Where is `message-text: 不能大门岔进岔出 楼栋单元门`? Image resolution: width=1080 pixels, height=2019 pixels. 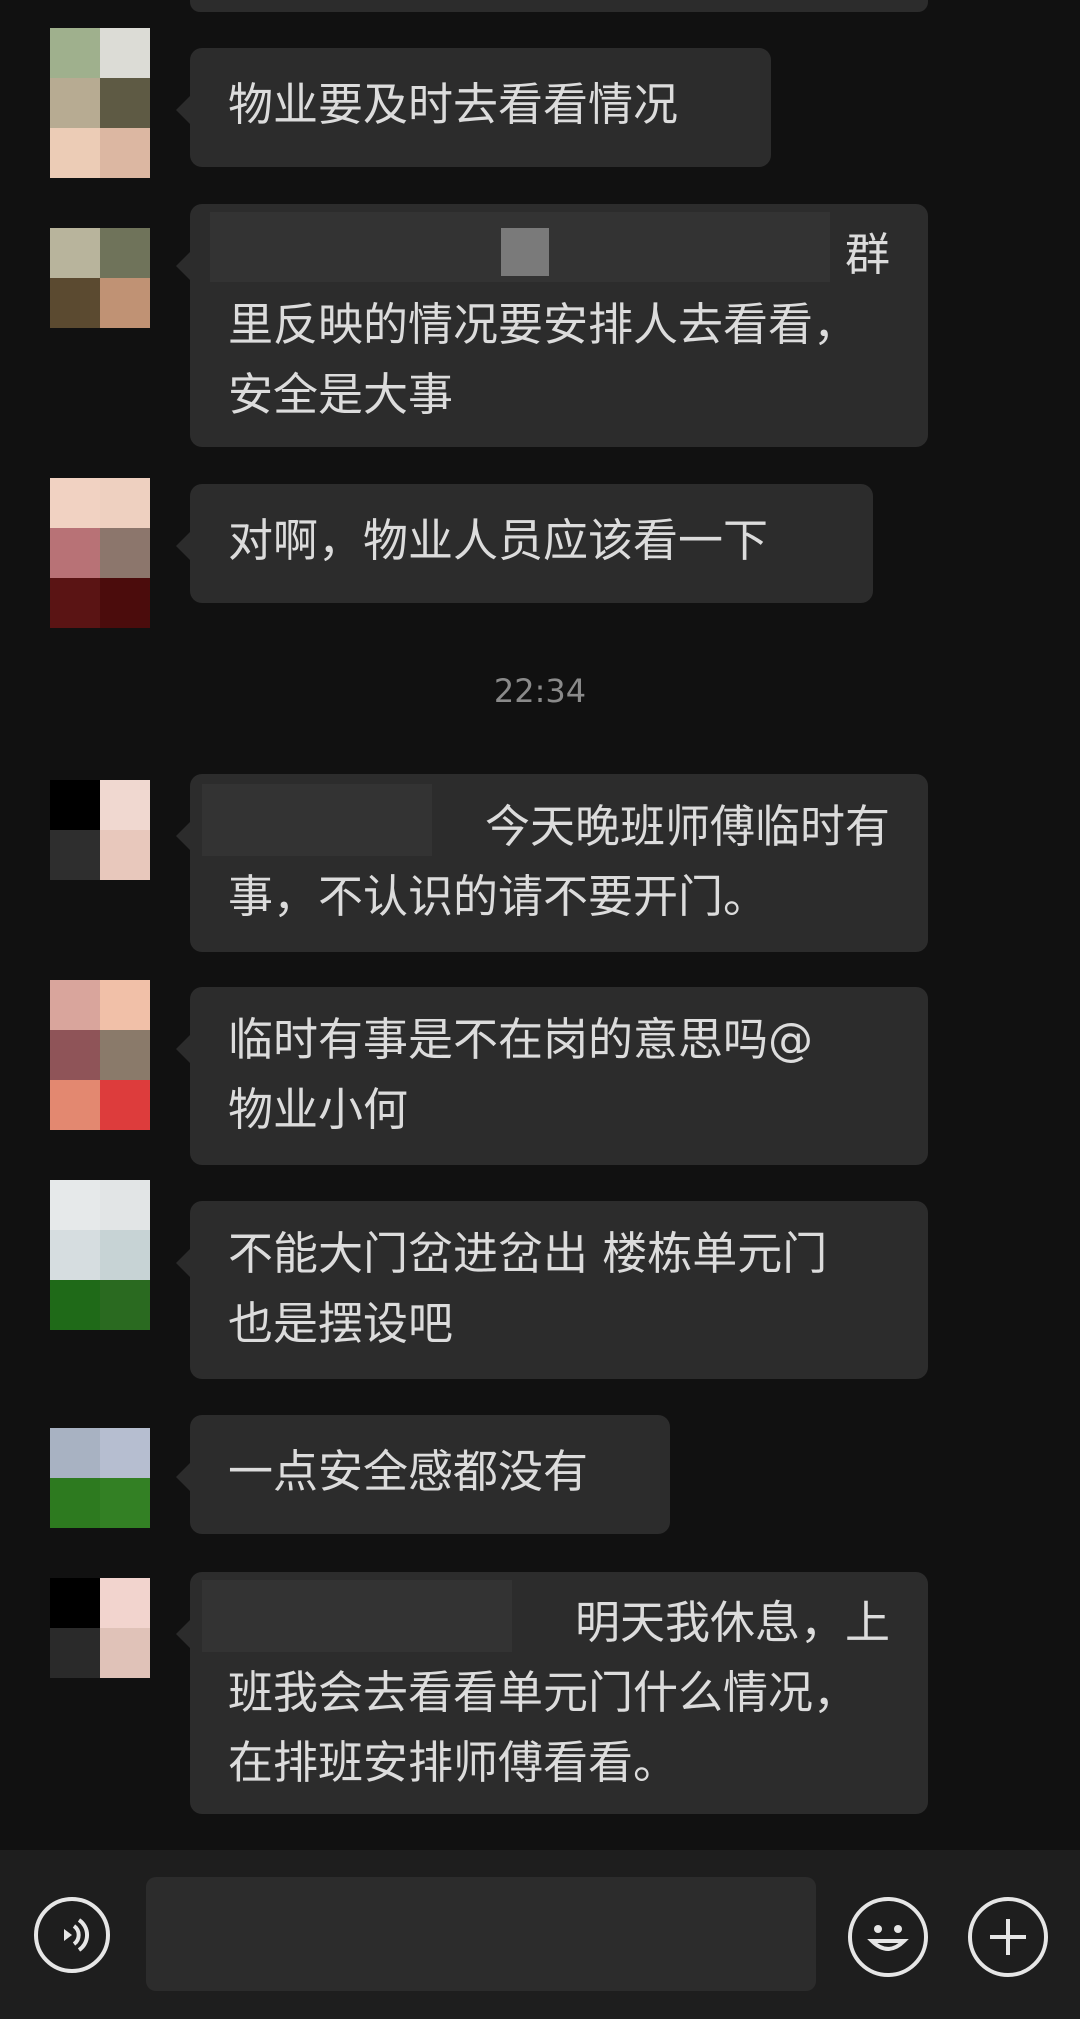 message-text: 不能大门岔进岔出 楼栋单元门 is located at coordinates (528, 1253).